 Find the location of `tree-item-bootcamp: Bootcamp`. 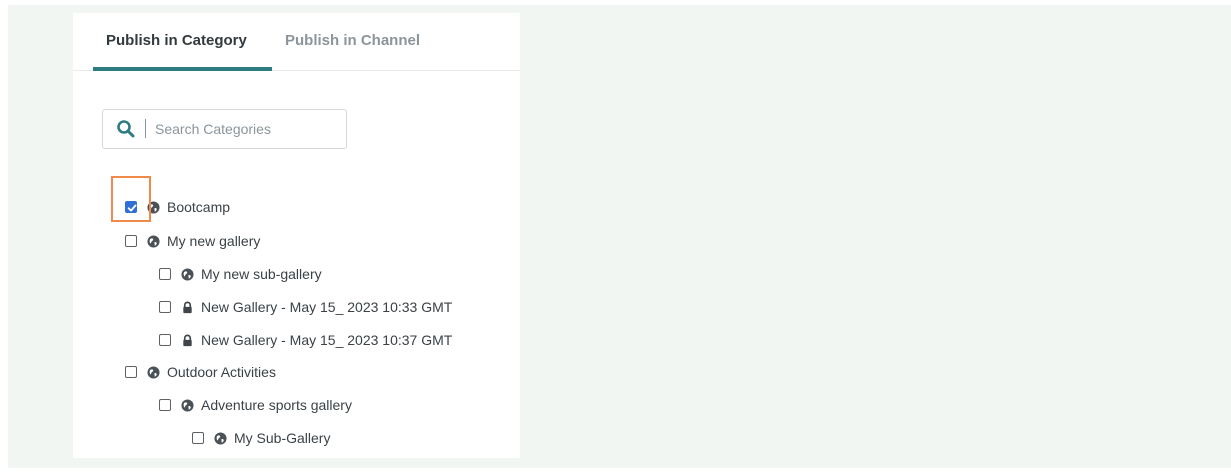

tree-item-bootcamp: Bootcamp is located at coordinates (177, 207).